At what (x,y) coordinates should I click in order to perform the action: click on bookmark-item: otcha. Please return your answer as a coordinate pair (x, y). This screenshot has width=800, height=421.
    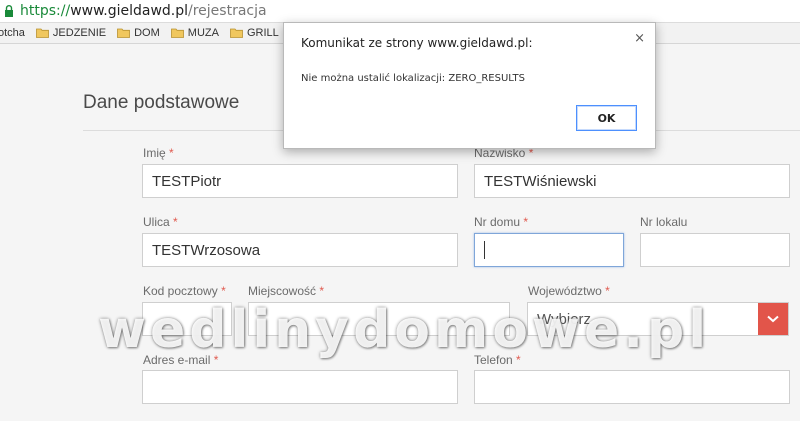
    Looking at the image, I should click on (12, 33).